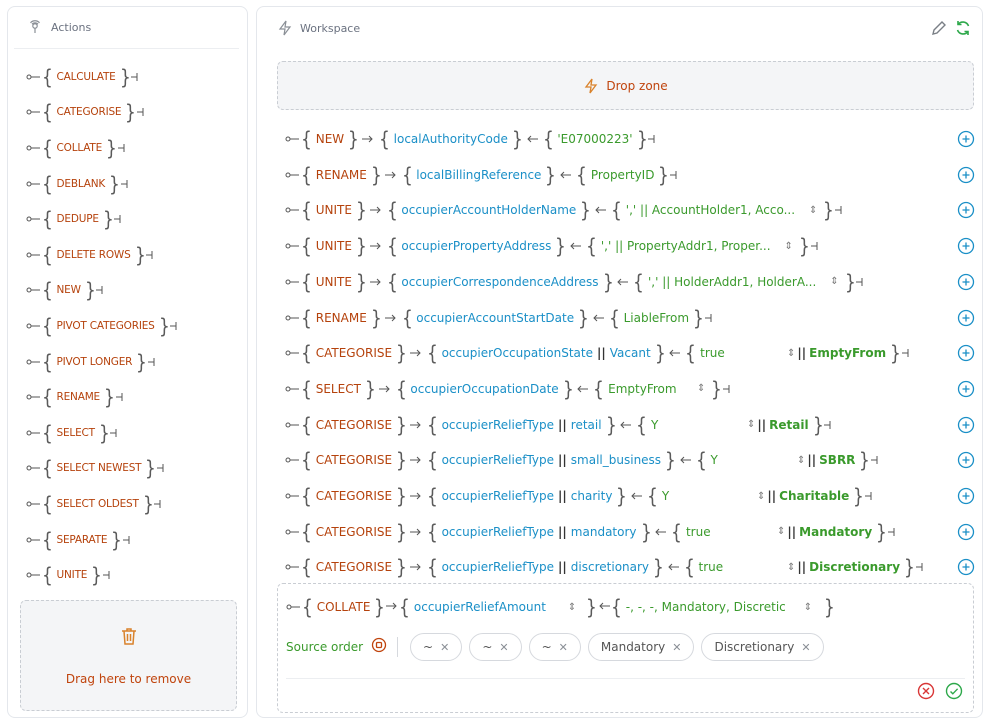  I want to click on collate-field: occupierReliefAmount, so click(480, 607).